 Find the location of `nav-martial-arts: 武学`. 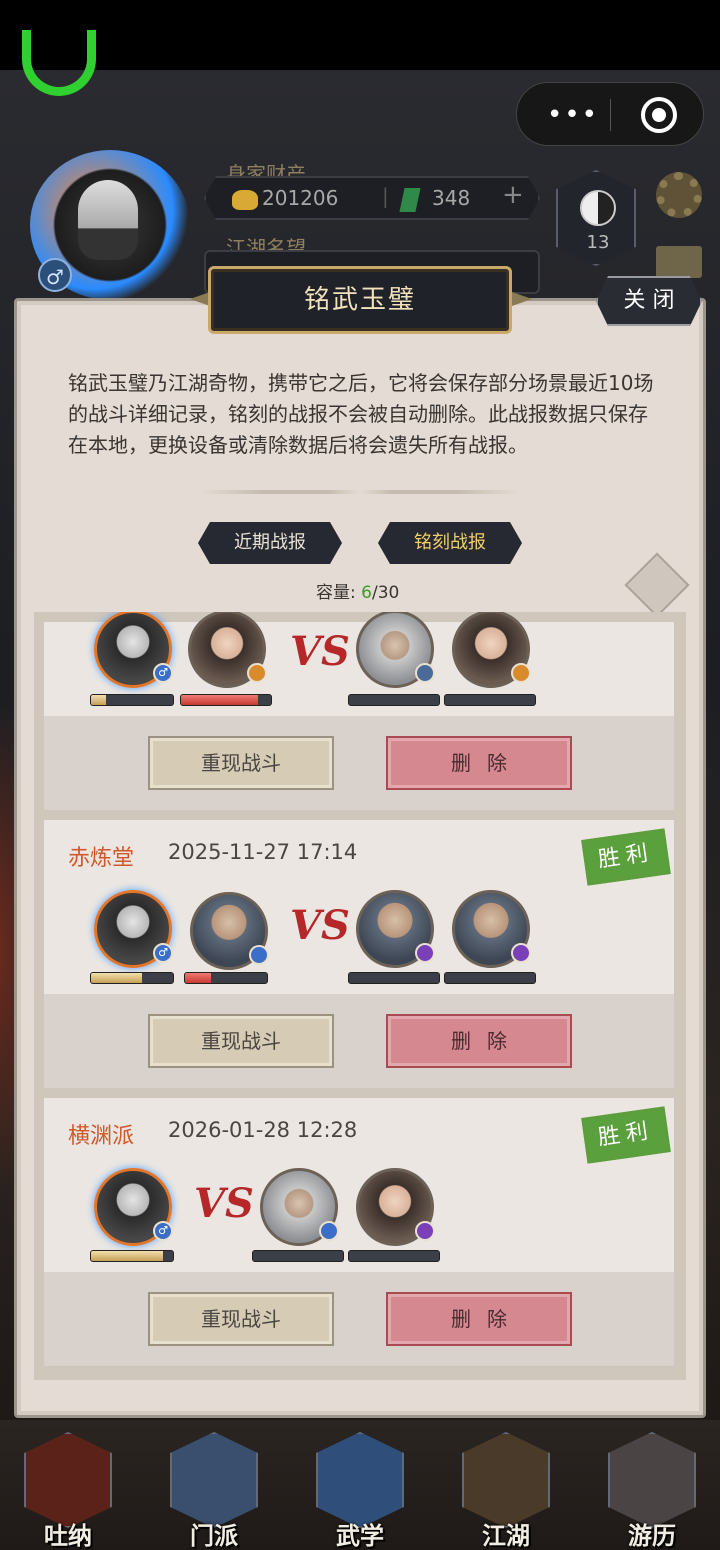

nav-martial-arts: 武学 is located at coordinates (360, 1491).